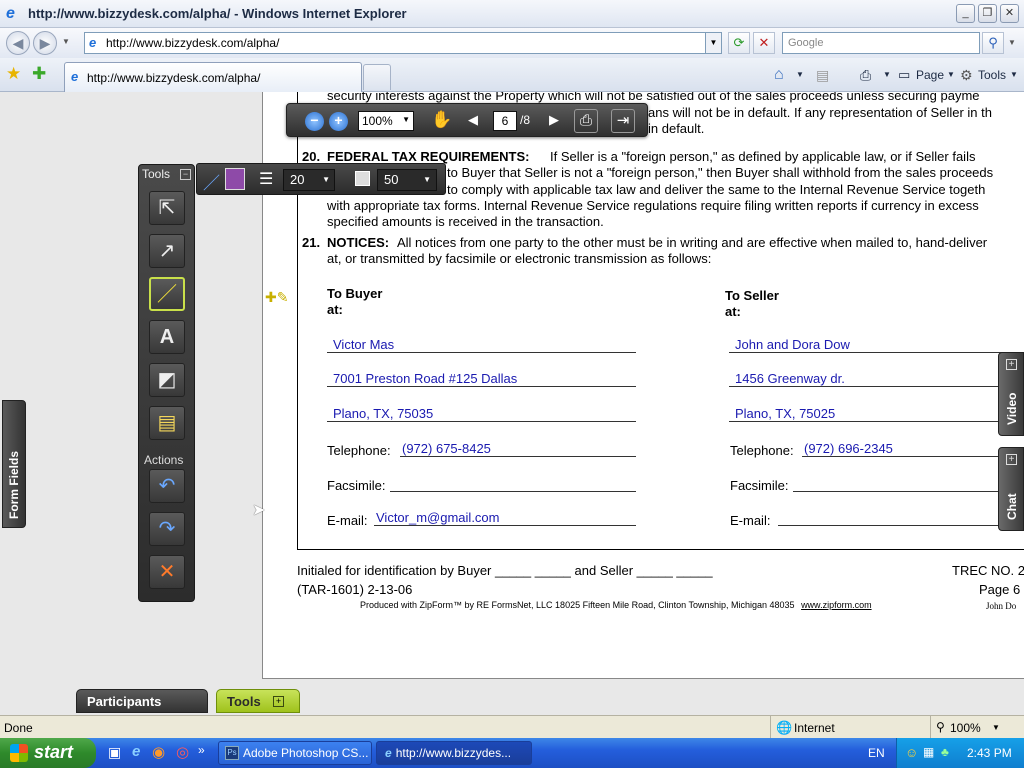 This screenshot has width=1024, height=768. Describe the element at coordinates (876, 379) in the screenshot. I see `seller-address1-field: 1456 Greenway dr.` at that location.